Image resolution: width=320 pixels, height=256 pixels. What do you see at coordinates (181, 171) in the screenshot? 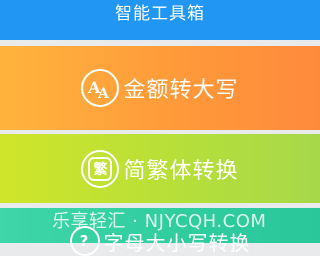
I see `tool-label-simplified-traditional: 简繁体转换` at bounding box center [181, 171].